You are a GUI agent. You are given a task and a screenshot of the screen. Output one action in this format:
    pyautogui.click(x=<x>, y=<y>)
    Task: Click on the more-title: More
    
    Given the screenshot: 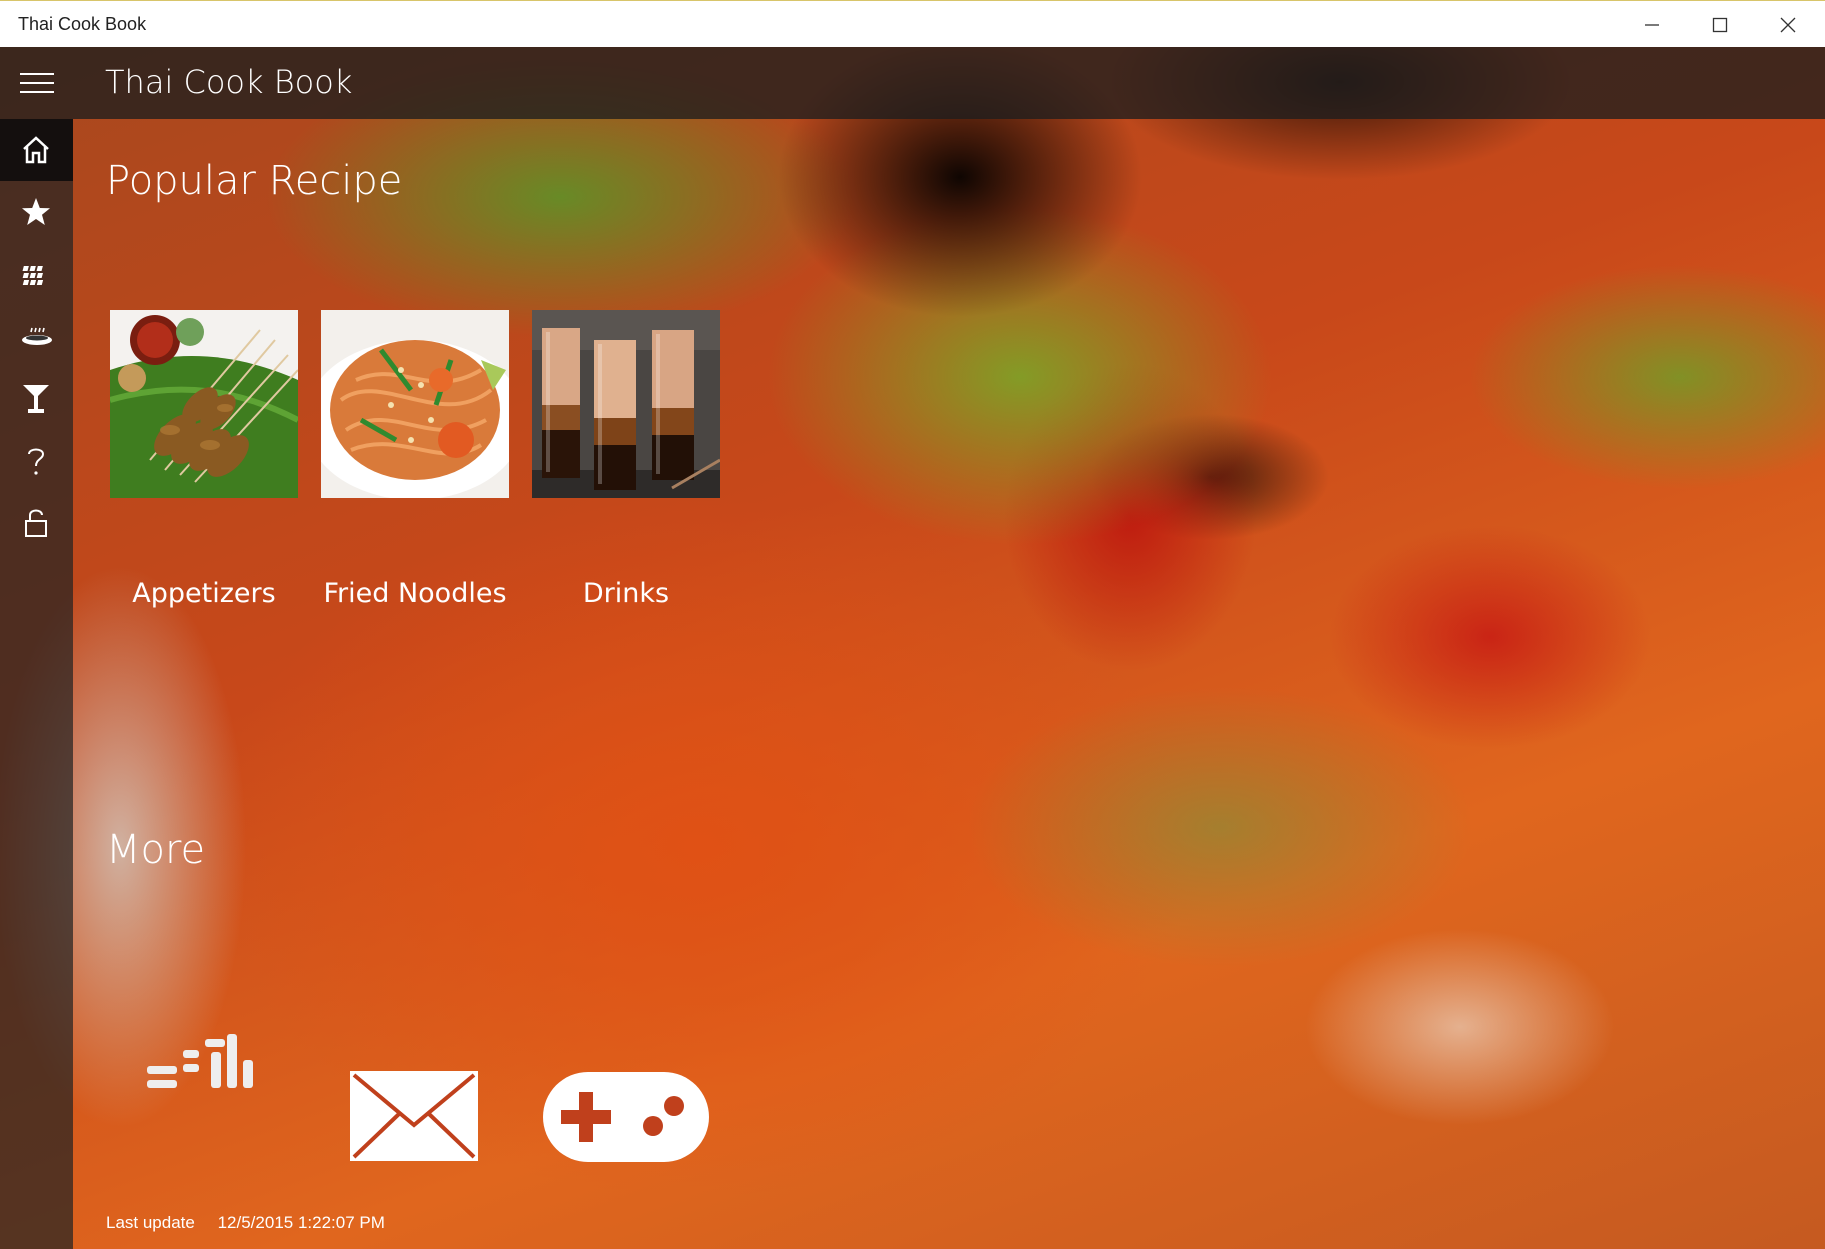 What is the action you would take?
    pyautogui.click(x=156, y=850)
    